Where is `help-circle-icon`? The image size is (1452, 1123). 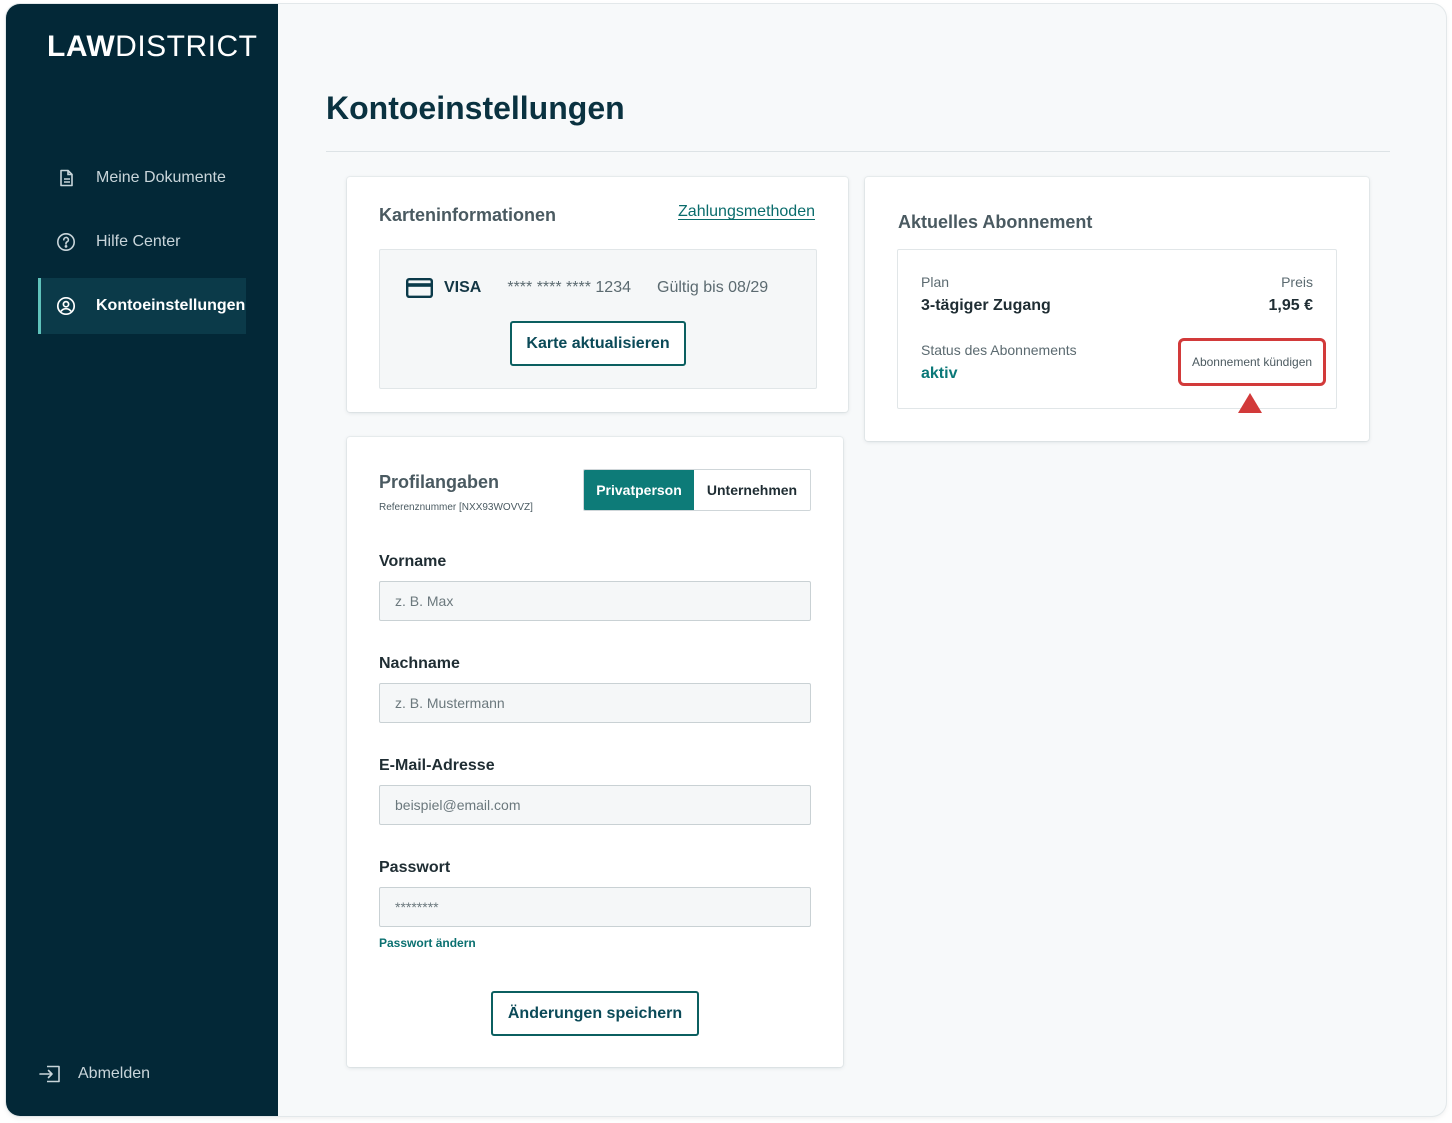
help-circle-icon is located at coordinates (66, 242).